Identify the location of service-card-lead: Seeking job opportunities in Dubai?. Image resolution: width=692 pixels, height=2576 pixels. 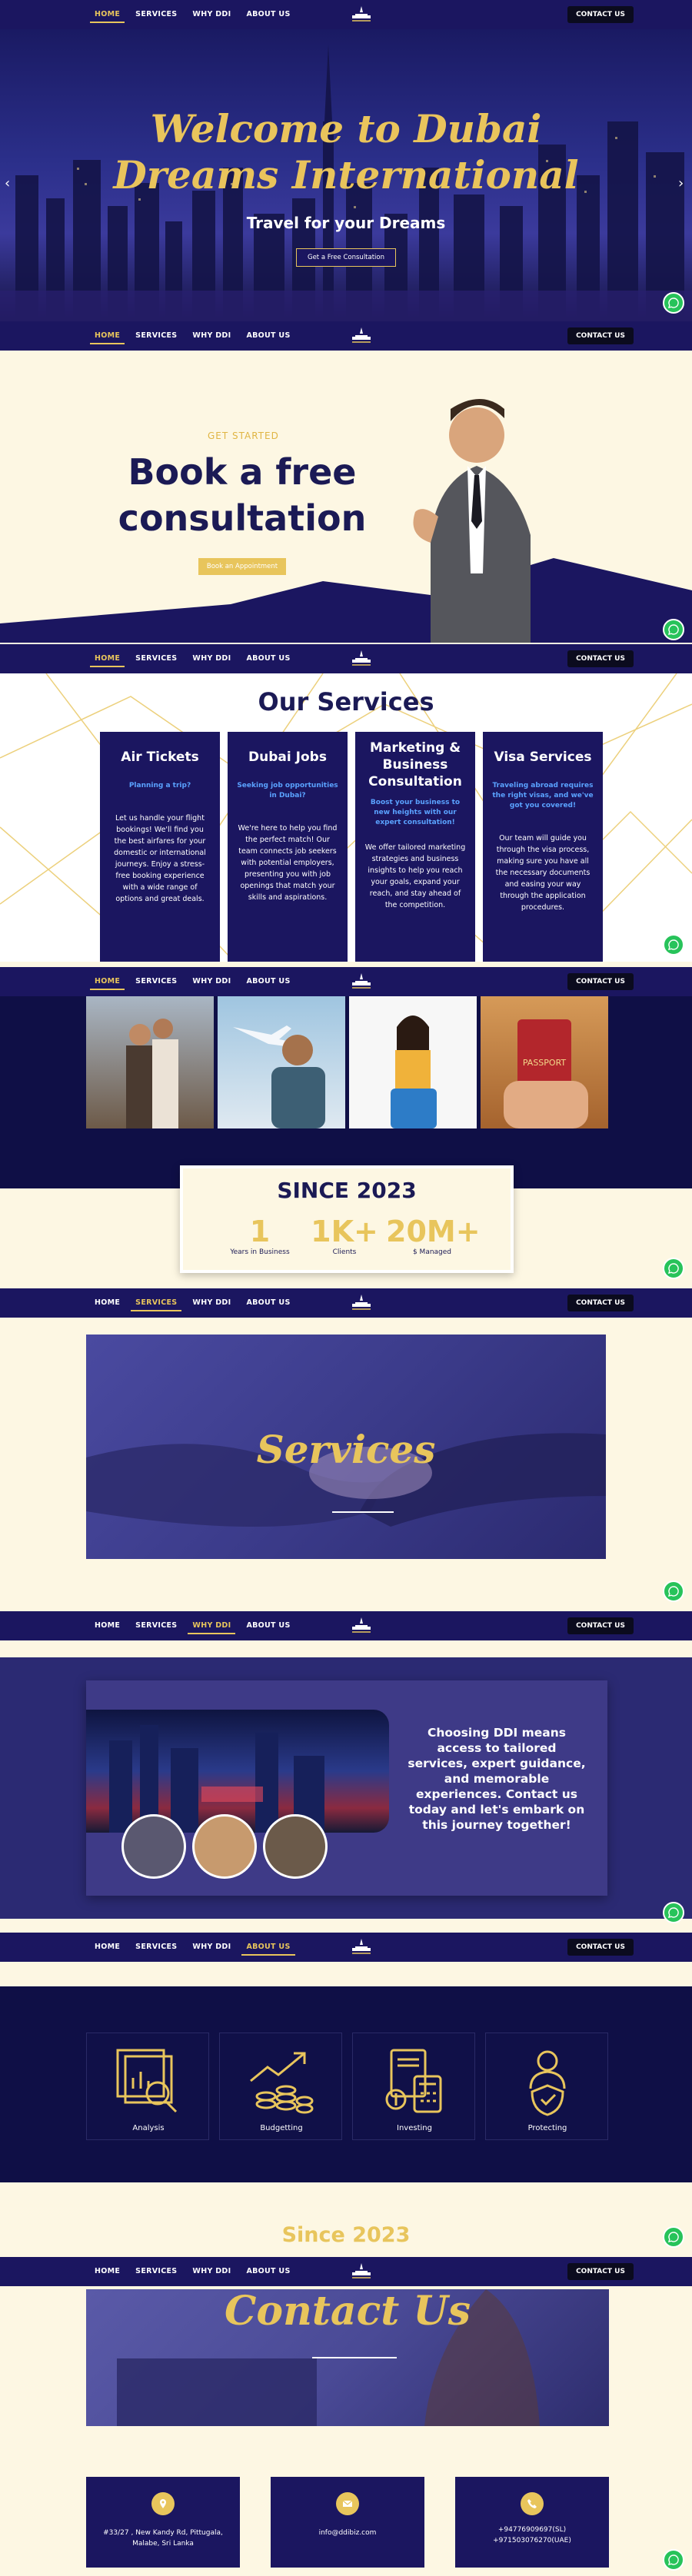
(287, 790).